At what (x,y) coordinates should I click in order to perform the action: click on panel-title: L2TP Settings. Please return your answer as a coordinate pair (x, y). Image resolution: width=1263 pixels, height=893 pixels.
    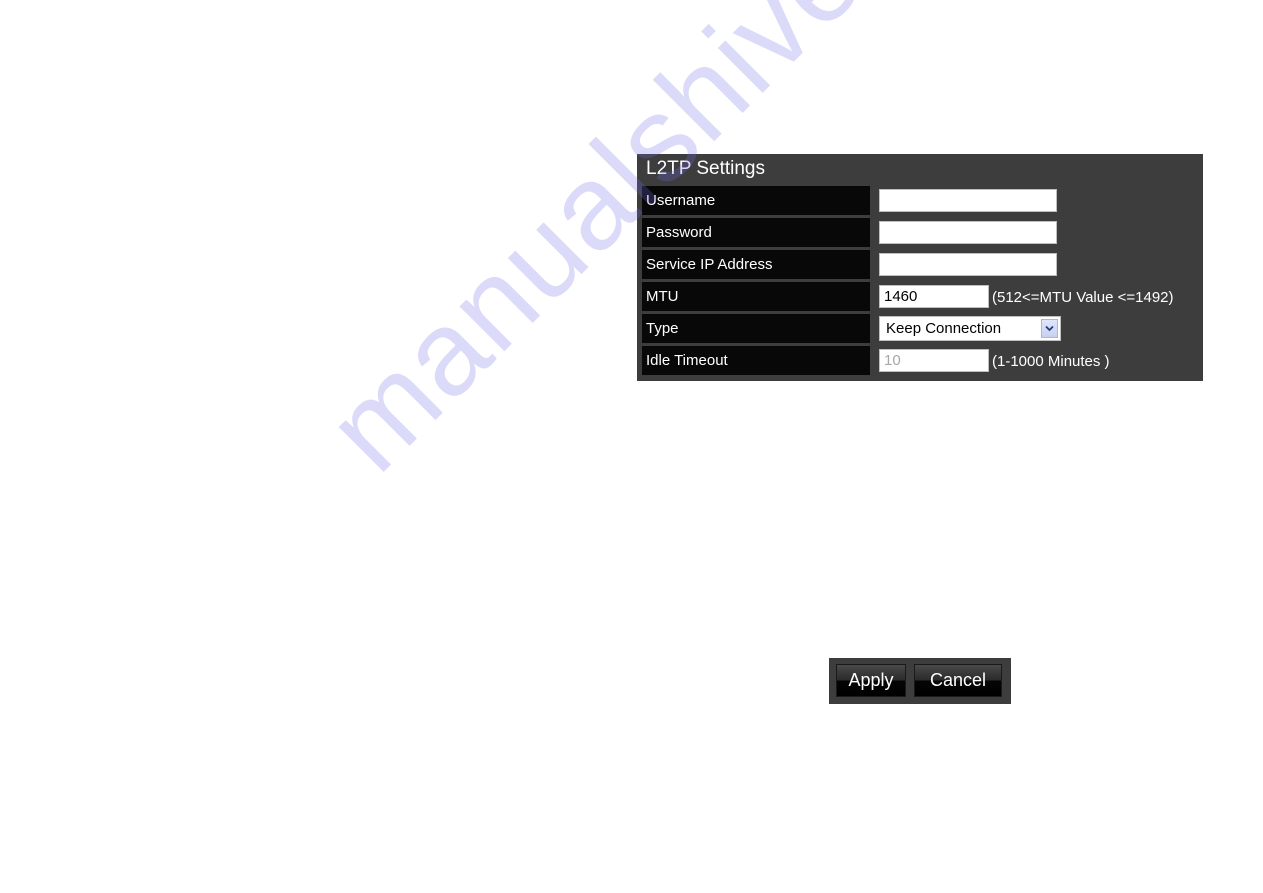
    Looking at the image, I should click on (706, 168).